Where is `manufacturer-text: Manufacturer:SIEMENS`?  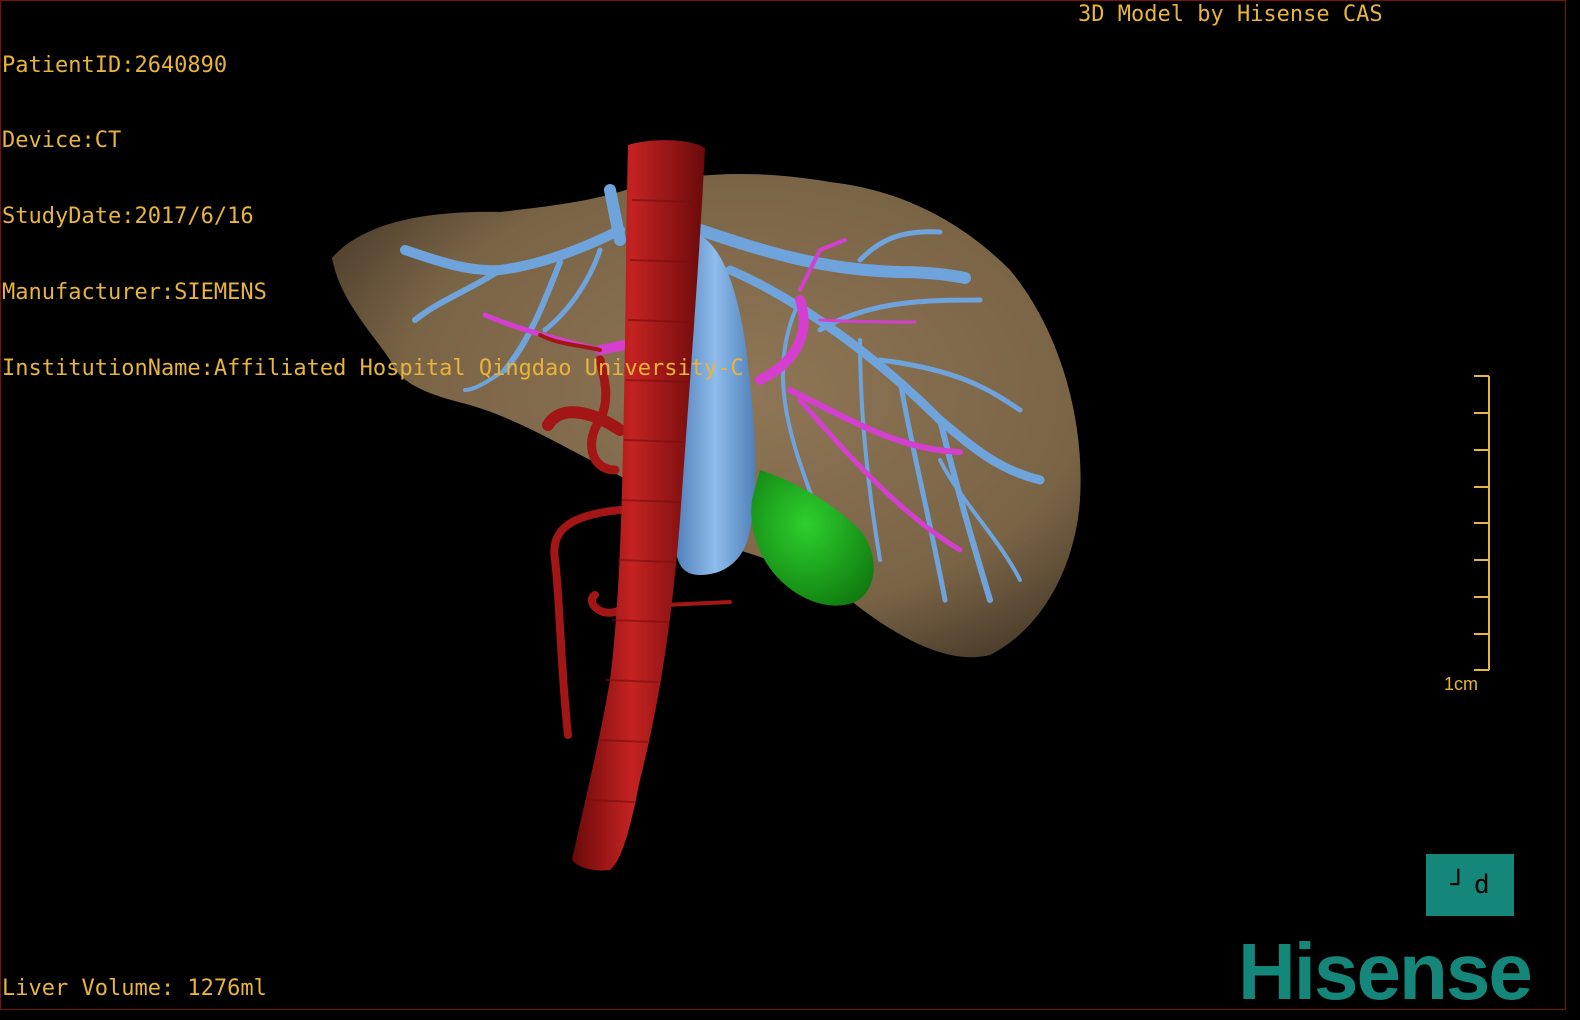
manufacturer-text: Manufacturer:SIEMENS is located at coordinates (134, 293).